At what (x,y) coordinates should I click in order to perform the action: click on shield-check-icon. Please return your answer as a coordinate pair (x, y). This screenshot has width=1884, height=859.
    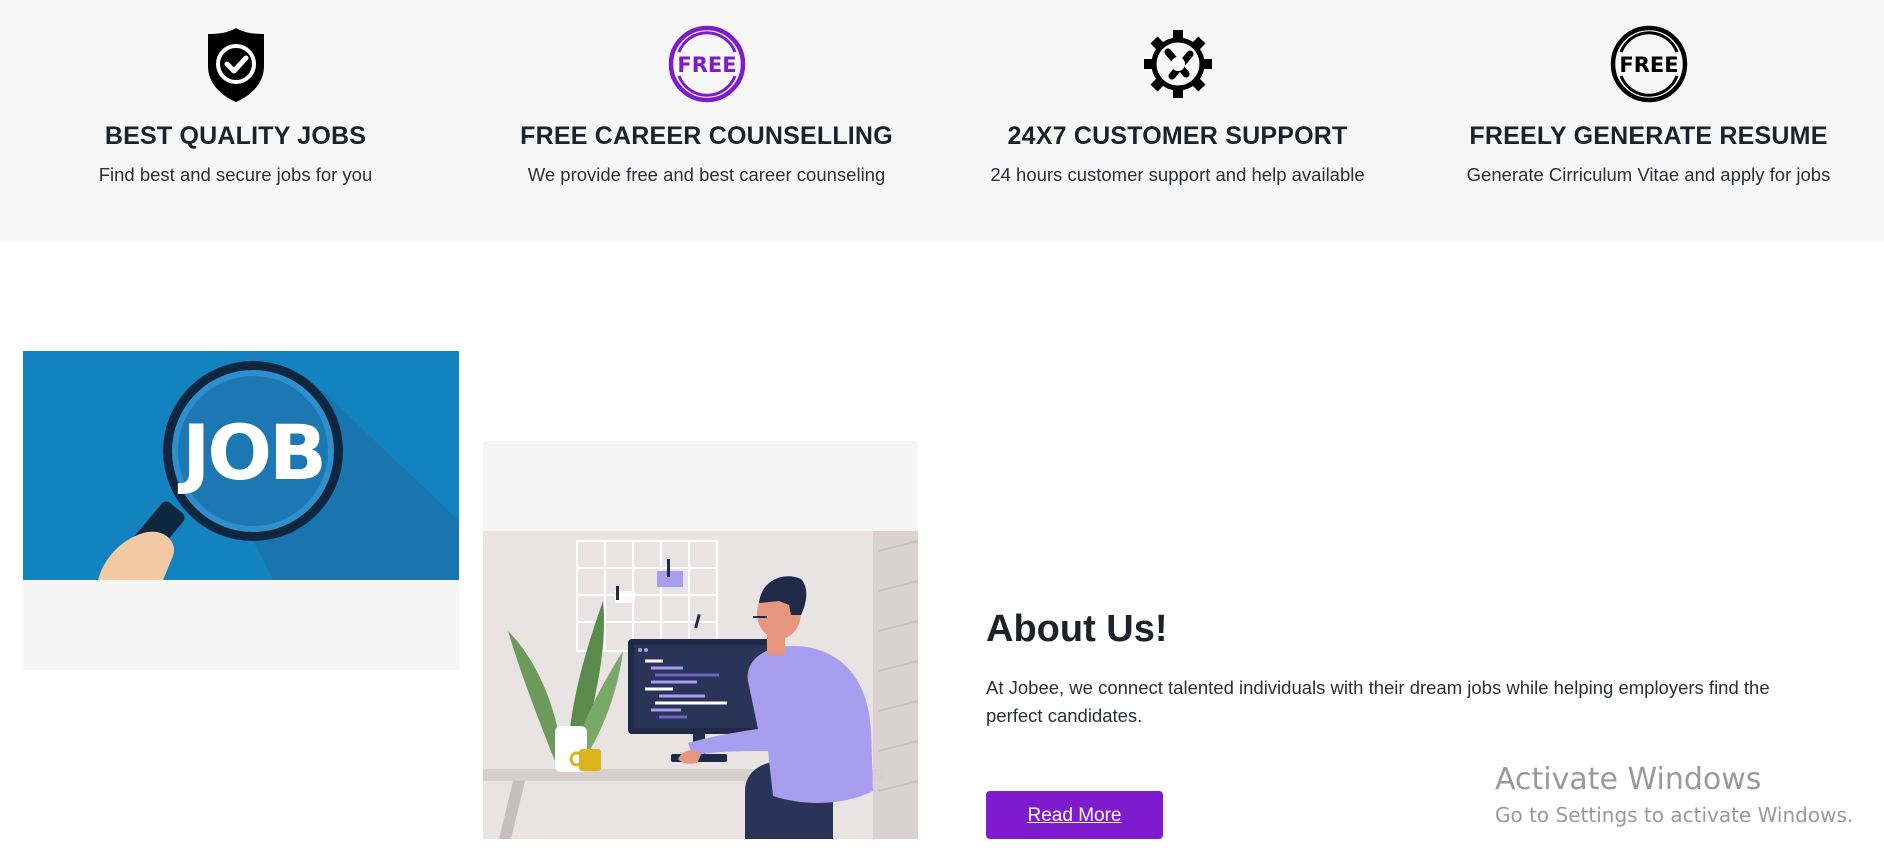
    Looking at the image, I should click on (235, 65).